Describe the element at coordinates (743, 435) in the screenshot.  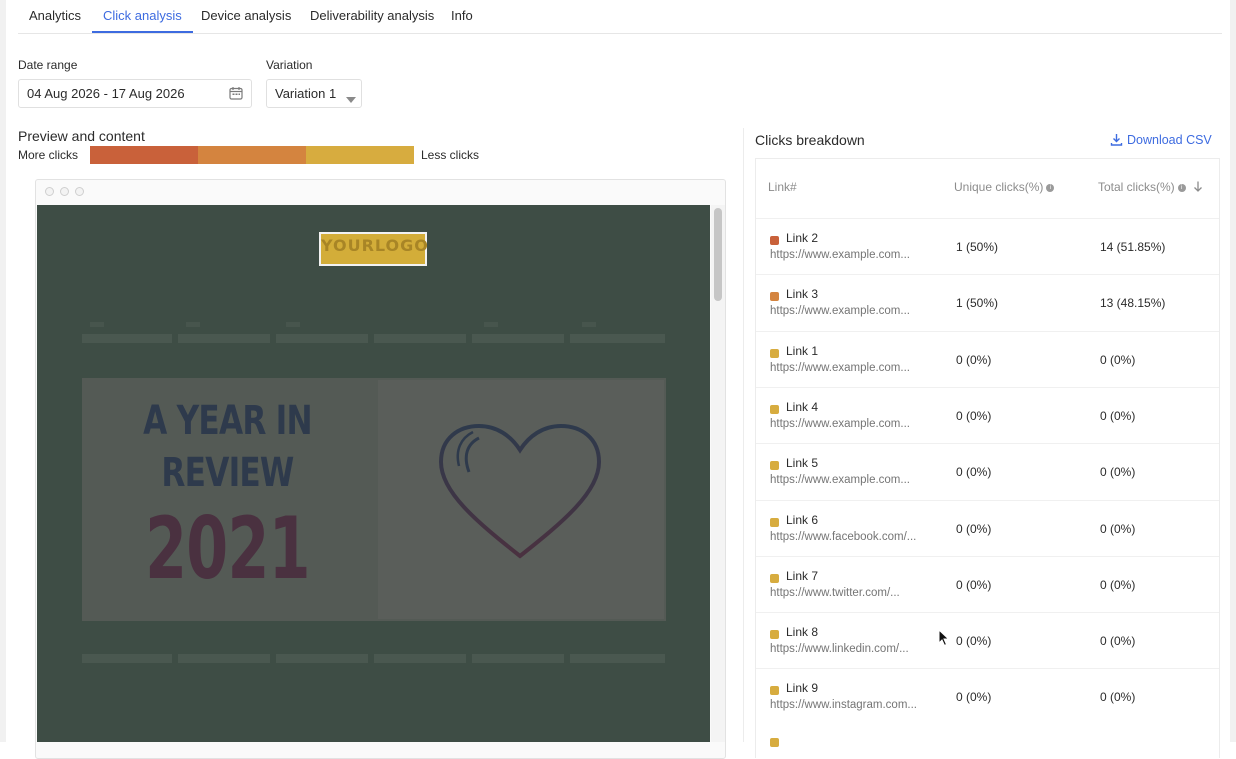
I see `pane-divider` at that location.